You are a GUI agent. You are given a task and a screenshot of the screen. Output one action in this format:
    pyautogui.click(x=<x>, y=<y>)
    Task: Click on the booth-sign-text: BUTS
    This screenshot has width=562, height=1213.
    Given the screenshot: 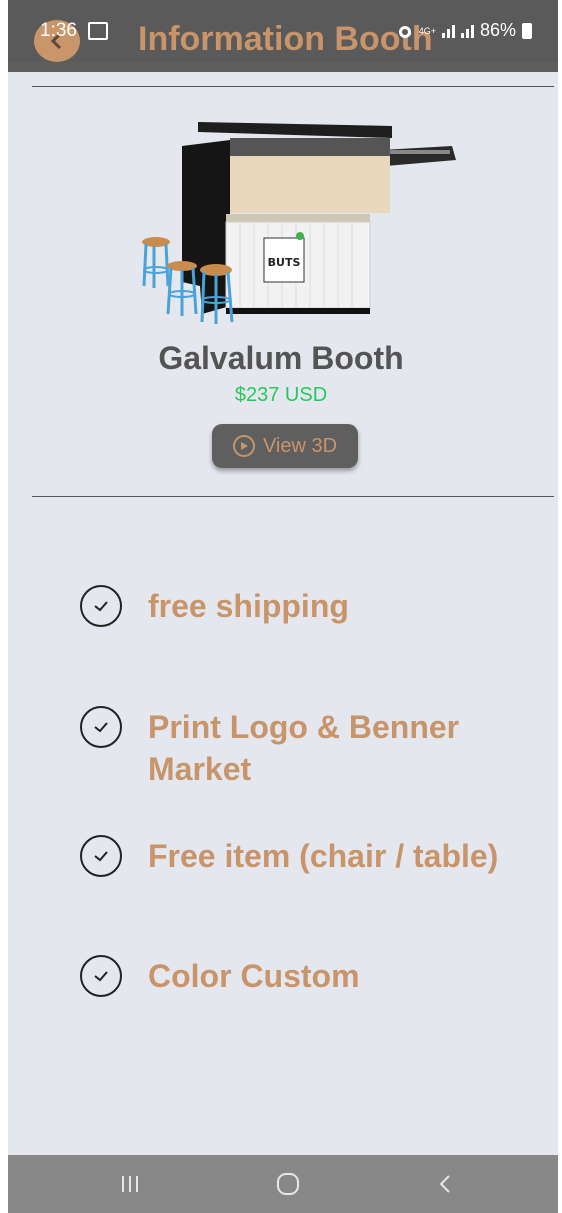 What is the action you would take?
    pyautogui.click(x=284, y=262)
    